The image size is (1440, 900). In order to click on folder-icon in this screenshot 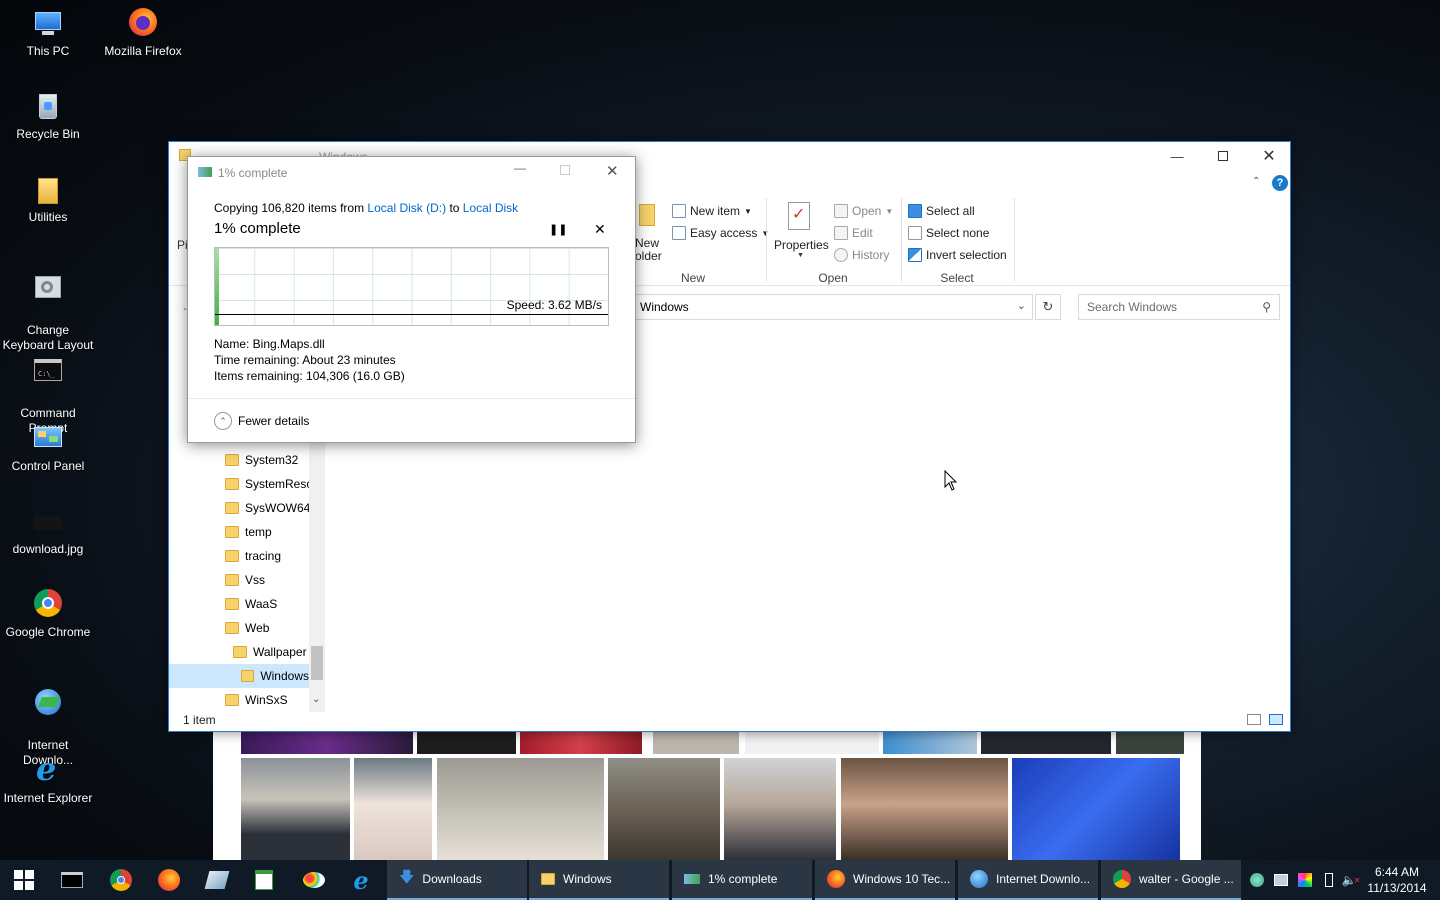, I will do `click(232, 484)`.